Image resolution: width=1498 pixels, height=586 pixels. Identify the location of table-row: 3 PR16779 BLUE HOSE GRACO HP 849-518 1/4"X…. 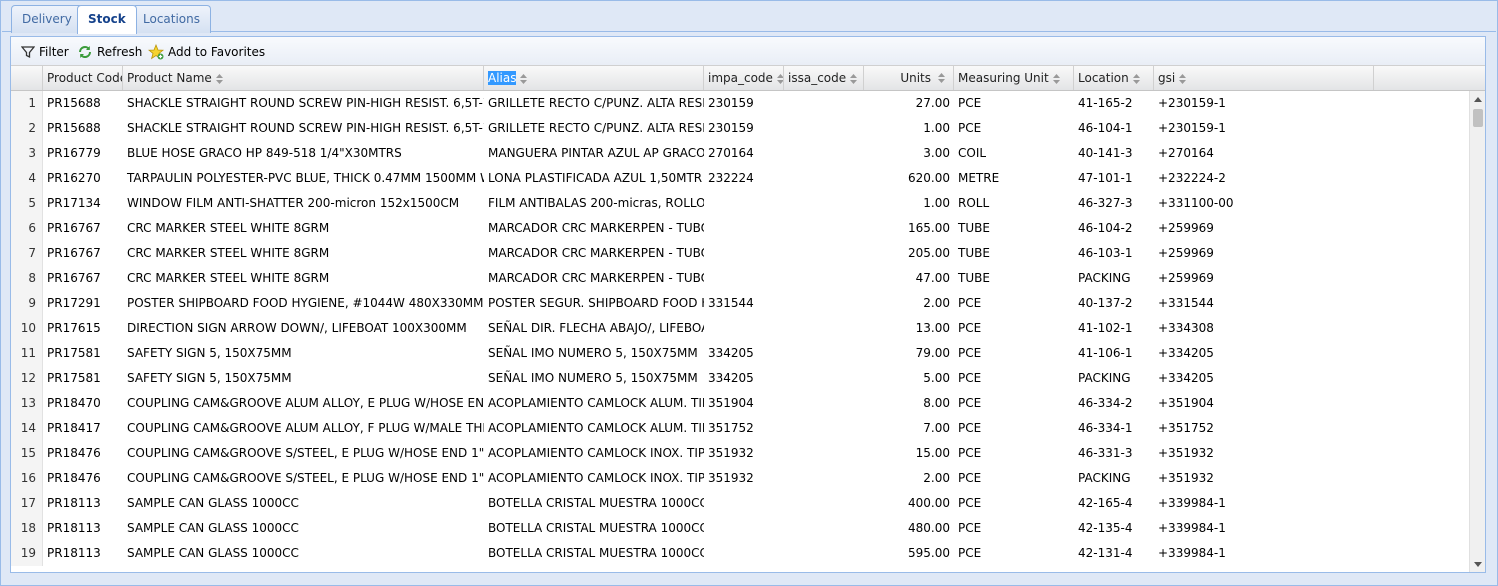
(739, 153).